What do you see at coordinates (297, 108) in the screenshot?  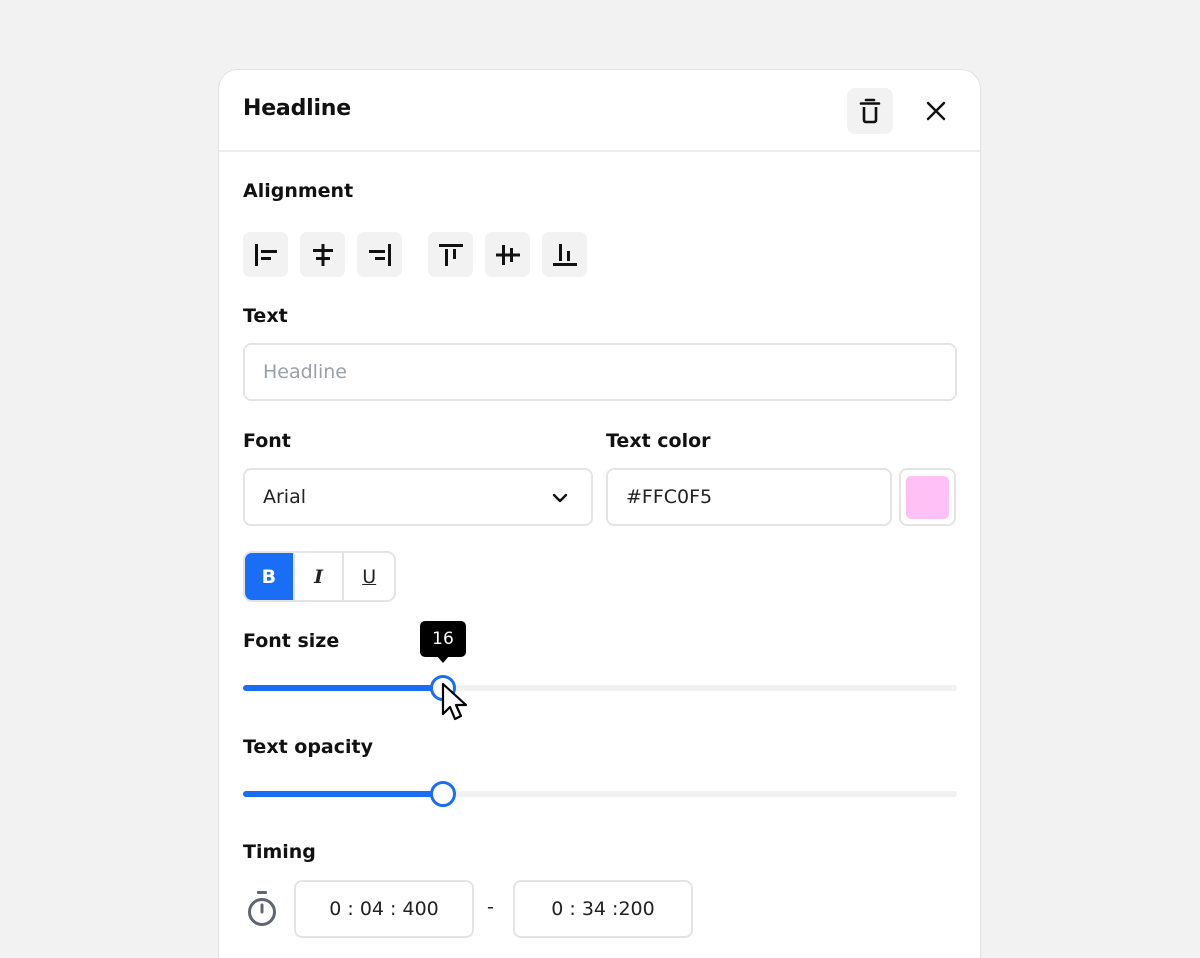 I see `panel-title: Headline` at bounding box center [297, 108].